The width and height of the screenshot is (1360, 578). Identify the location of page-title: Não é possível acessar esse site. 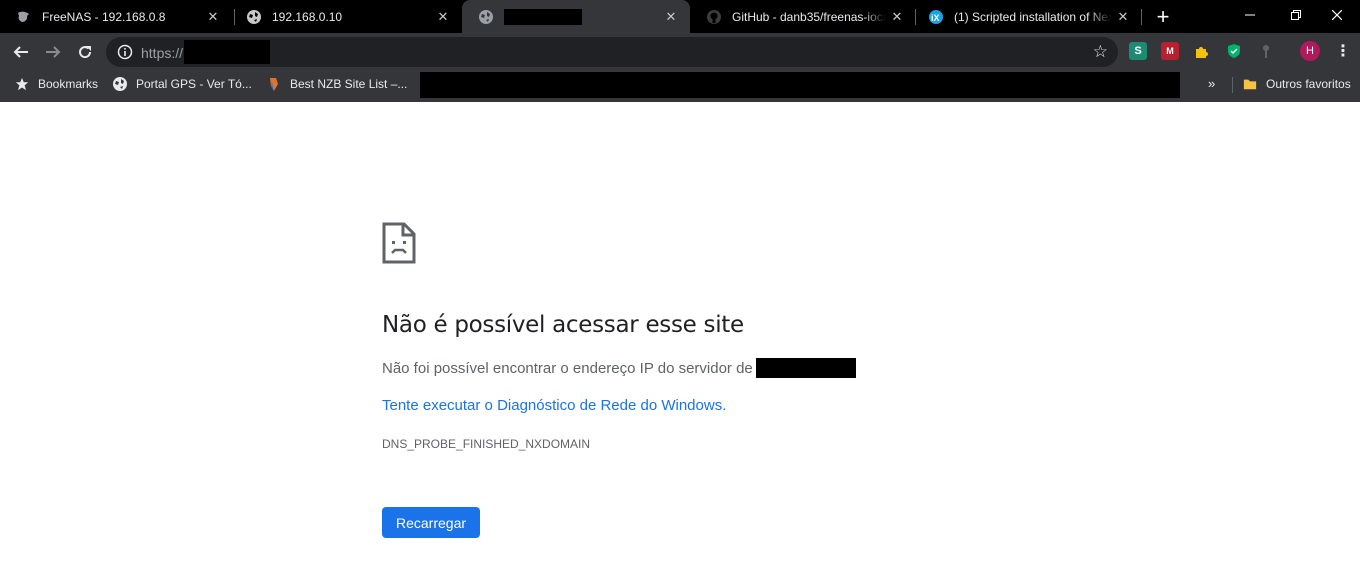
(563, 325).